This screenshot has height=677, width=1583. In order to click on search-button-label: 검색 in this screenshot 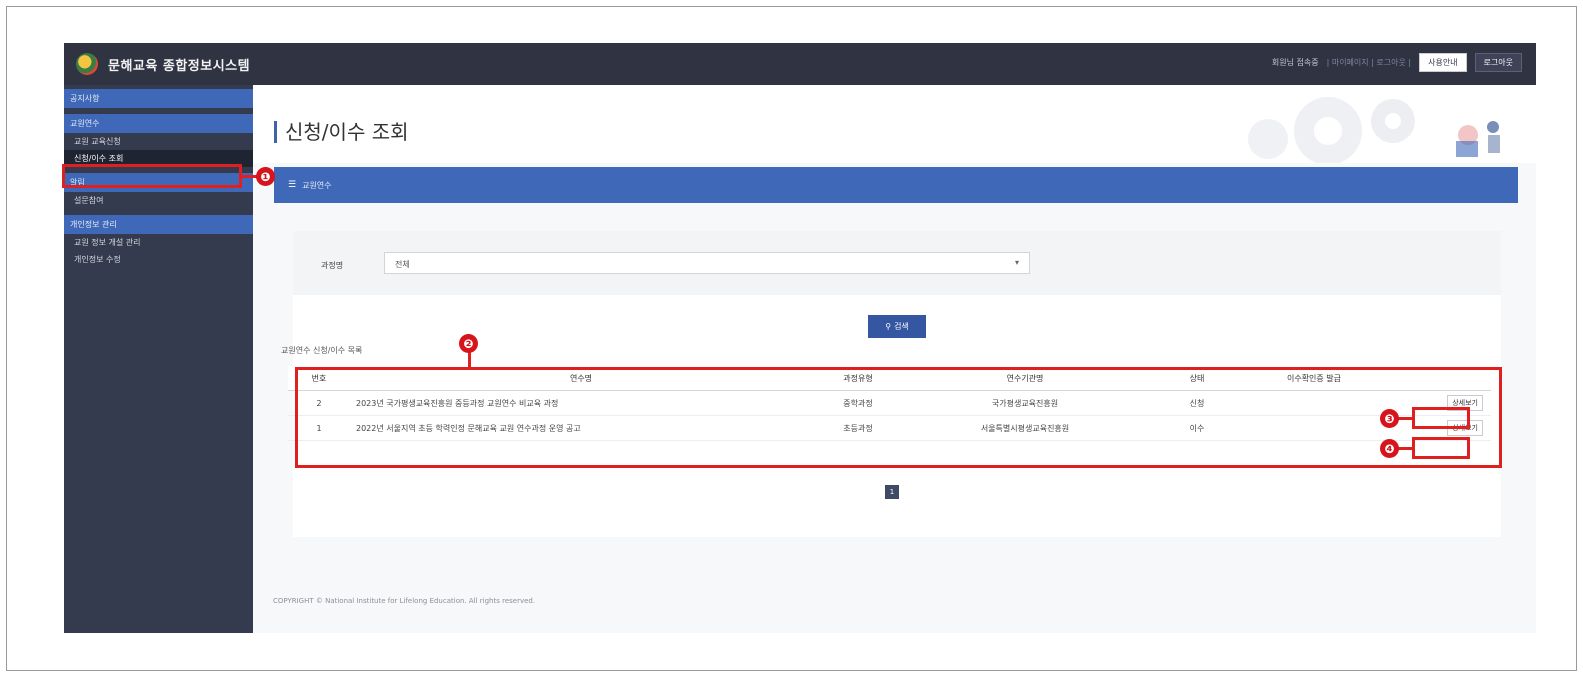, I will do `click(901, 326)`.